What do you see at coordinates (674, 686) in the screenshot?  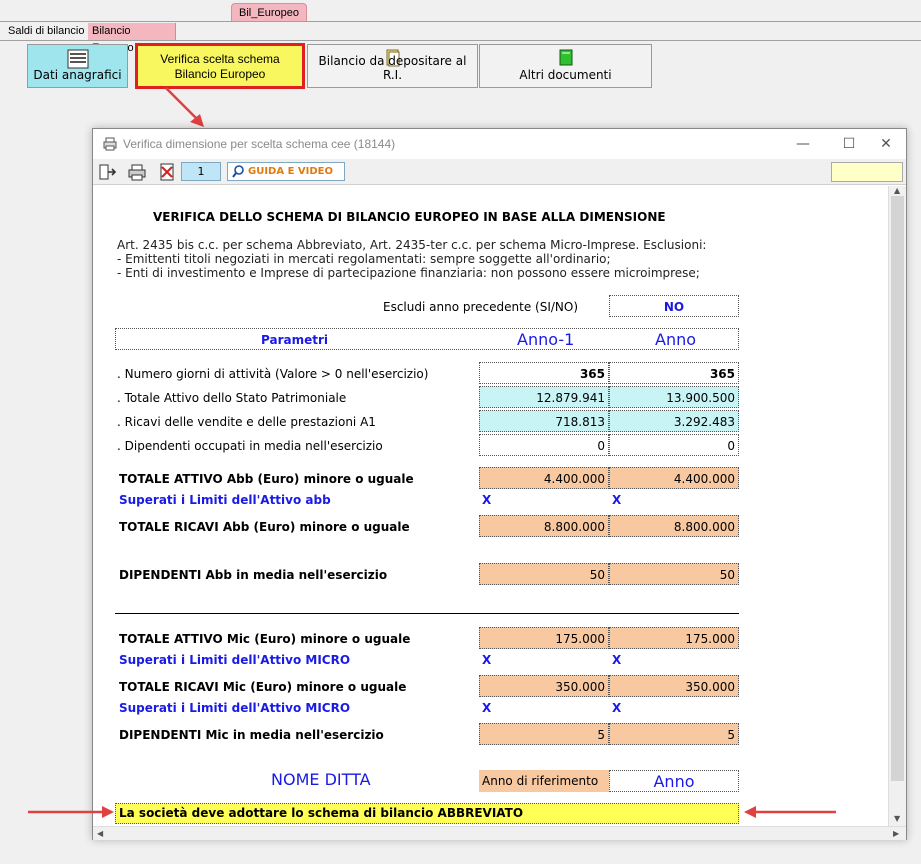 I see `mic-ricavi-curr: 350.000` at bounding box center [674, 686].